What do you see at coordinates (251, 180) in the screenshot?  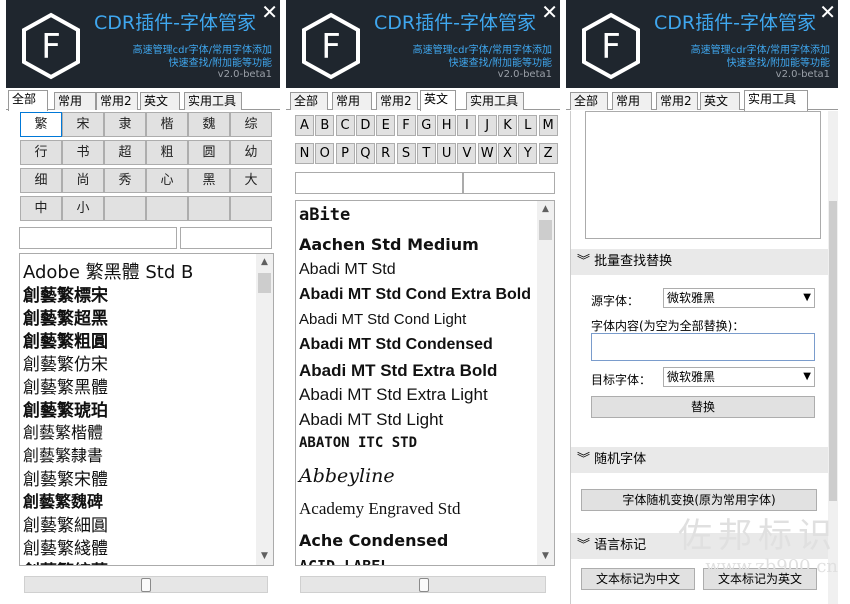 I see `char-filter-button: 大` at bounding box center [251, 180].